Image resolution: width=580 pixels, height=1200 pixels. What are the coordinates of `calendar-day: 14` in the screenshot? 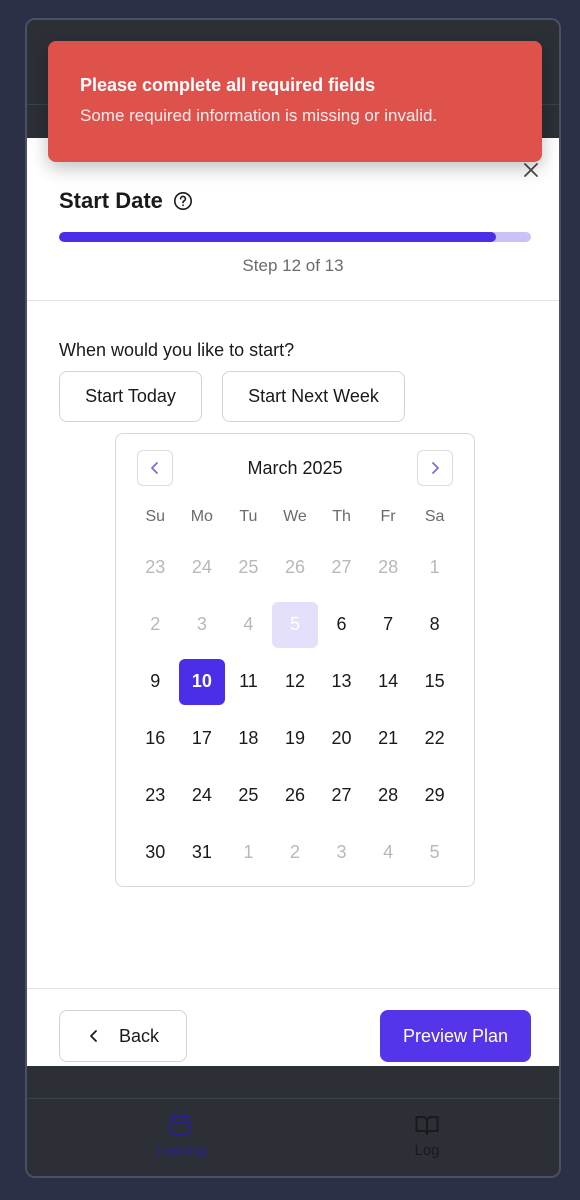 It's located at (388, 681).